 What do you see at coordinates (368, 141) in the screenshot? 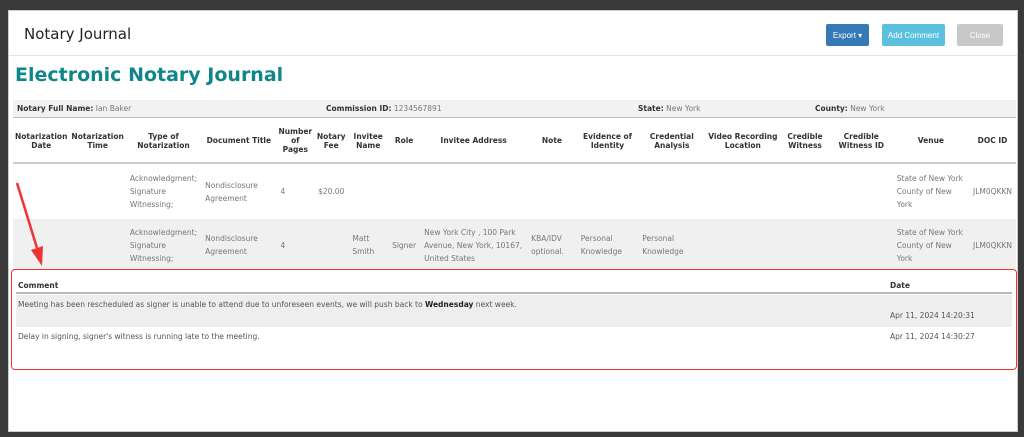
I see `column-header: Invitee Name` at bounding box center [368, 141].